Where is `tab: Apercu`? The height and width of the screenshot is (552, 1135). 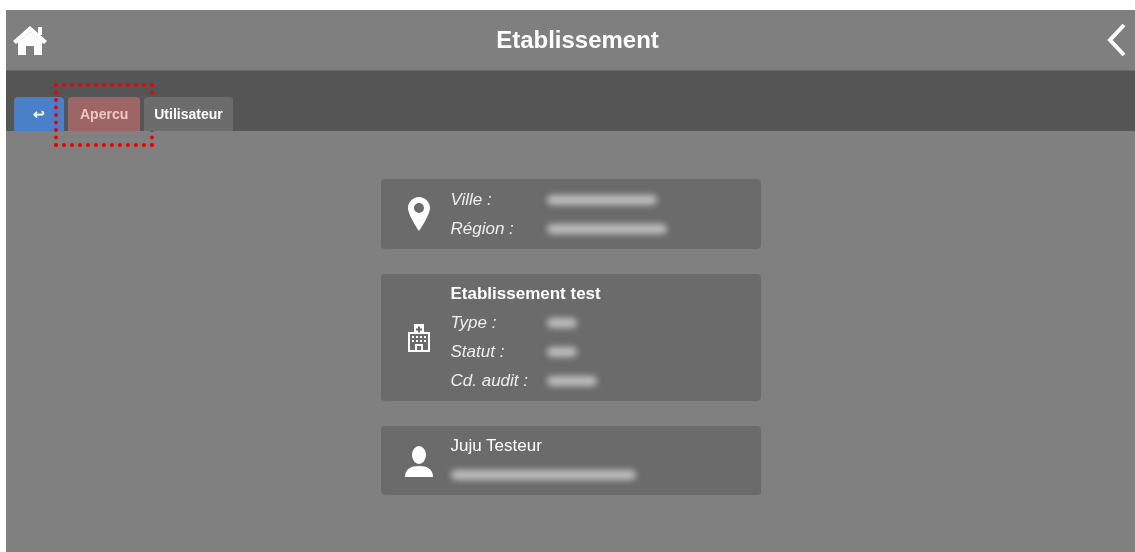
tab: Apercu is located at coordinates (104, 114).